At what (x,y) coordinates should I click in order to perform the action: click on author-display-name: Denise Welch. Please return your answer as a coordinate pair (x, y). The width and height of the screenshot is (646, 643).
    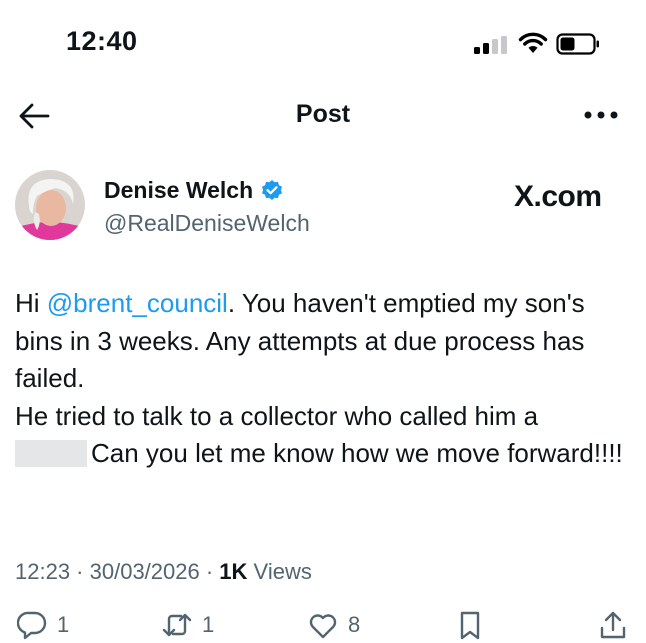
    Looking at the image, I should click on (178, 190).